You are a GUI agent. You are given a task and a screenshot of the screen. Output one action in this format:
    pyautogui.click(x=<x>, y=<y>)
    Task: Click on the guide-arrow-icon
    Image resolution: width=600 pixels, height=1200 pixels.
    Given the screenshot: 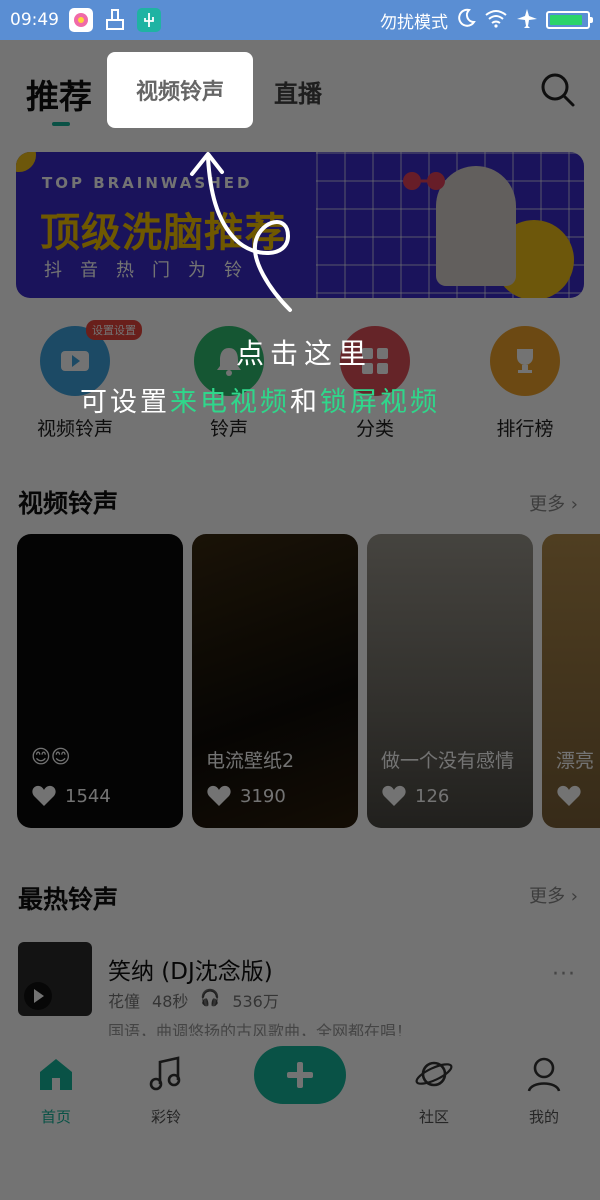 What is the action you would take?
    pyautogui.click(x=241, y=232)
    